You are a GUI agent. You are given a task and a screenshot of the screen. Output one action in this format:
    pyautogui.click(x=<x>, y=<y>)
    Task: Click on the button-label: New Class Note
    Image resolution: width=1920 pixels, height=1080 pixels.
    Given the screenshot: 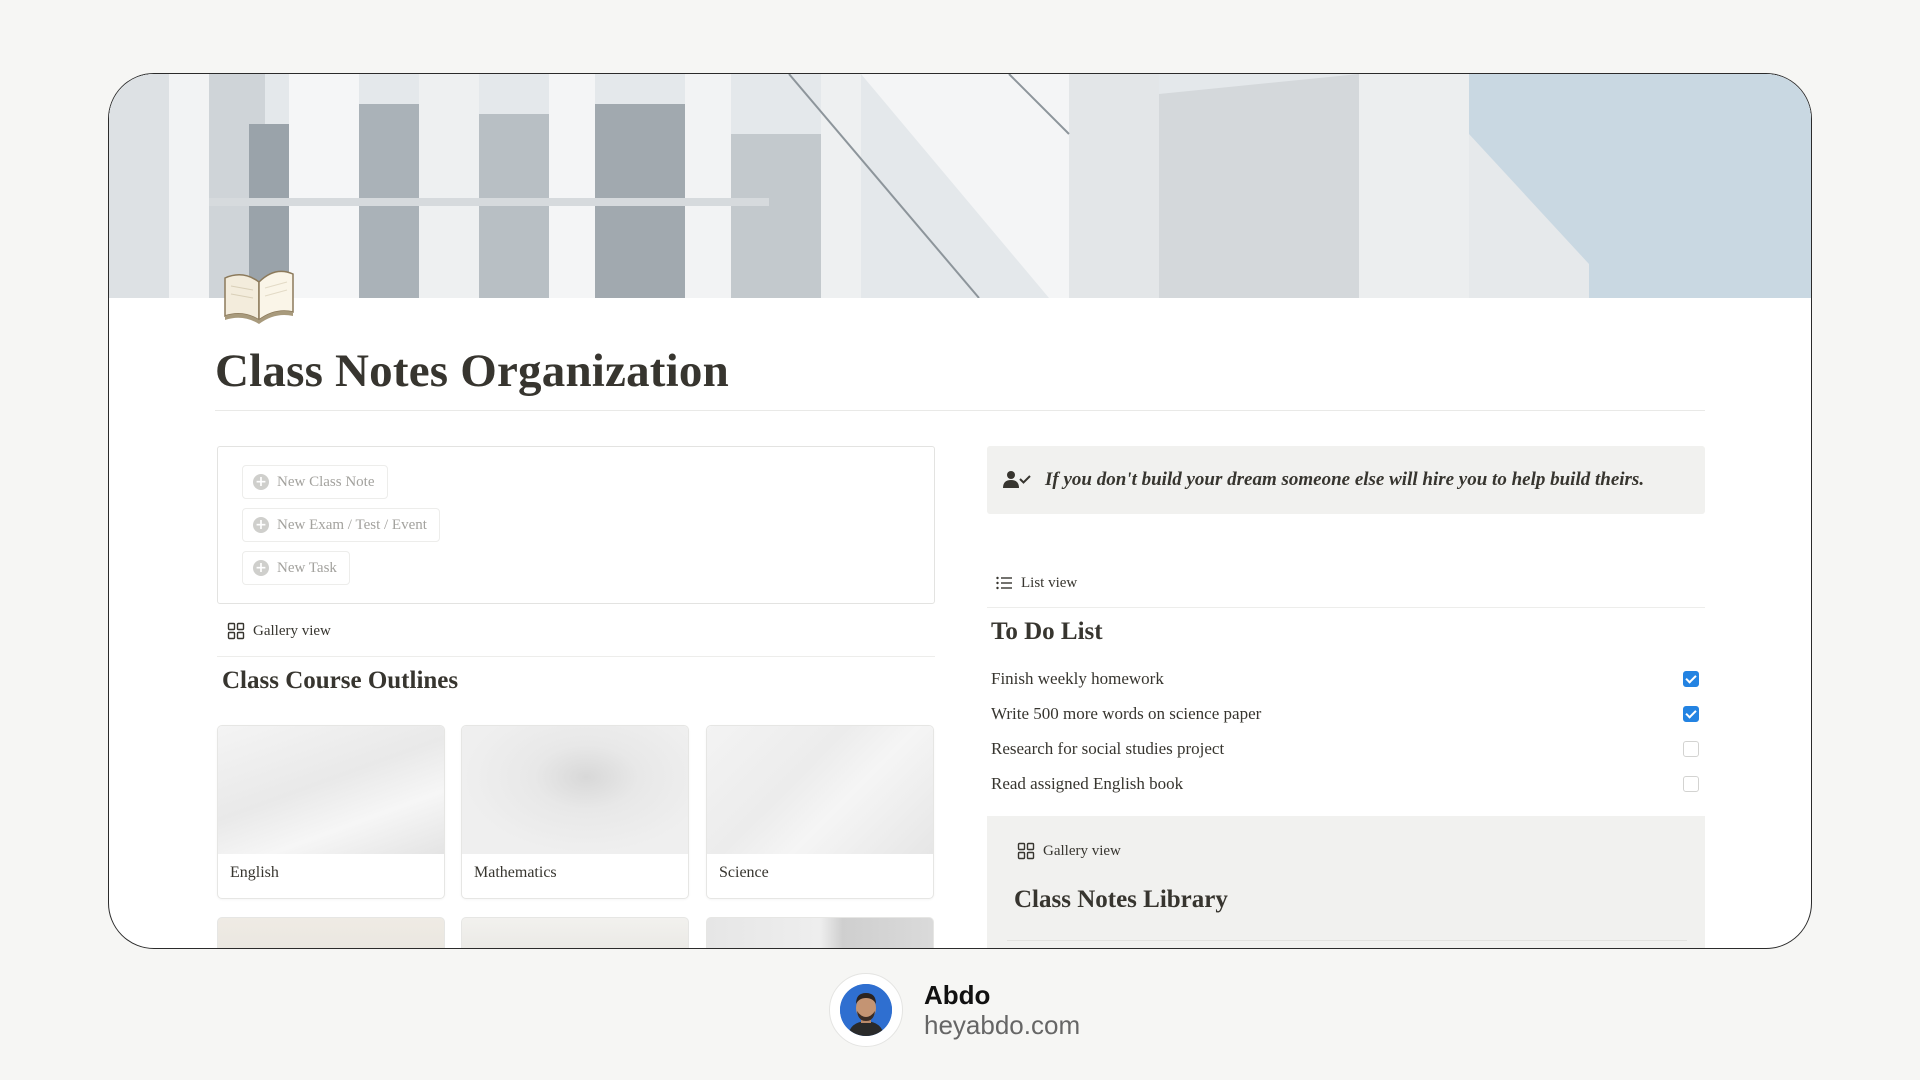 What is the action you would take?
    pyautogui.click(x=326, y=481)
    